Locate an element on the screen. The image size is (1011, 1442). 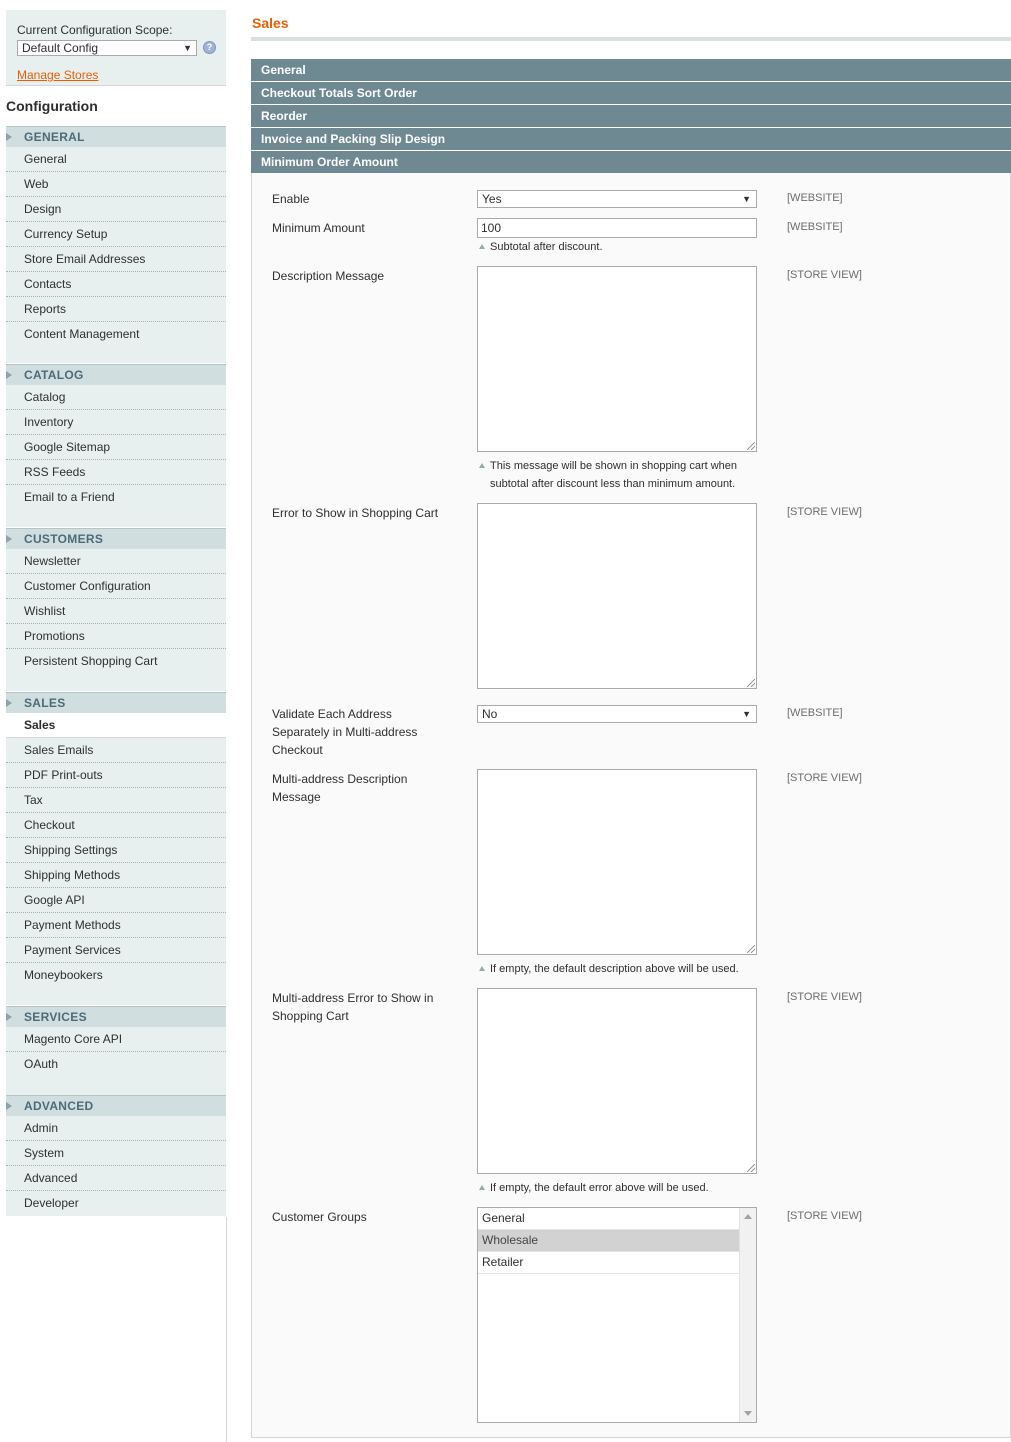
sidebar-item-google-sitemap: Google Sitemap is located at coordinates (116, 447).